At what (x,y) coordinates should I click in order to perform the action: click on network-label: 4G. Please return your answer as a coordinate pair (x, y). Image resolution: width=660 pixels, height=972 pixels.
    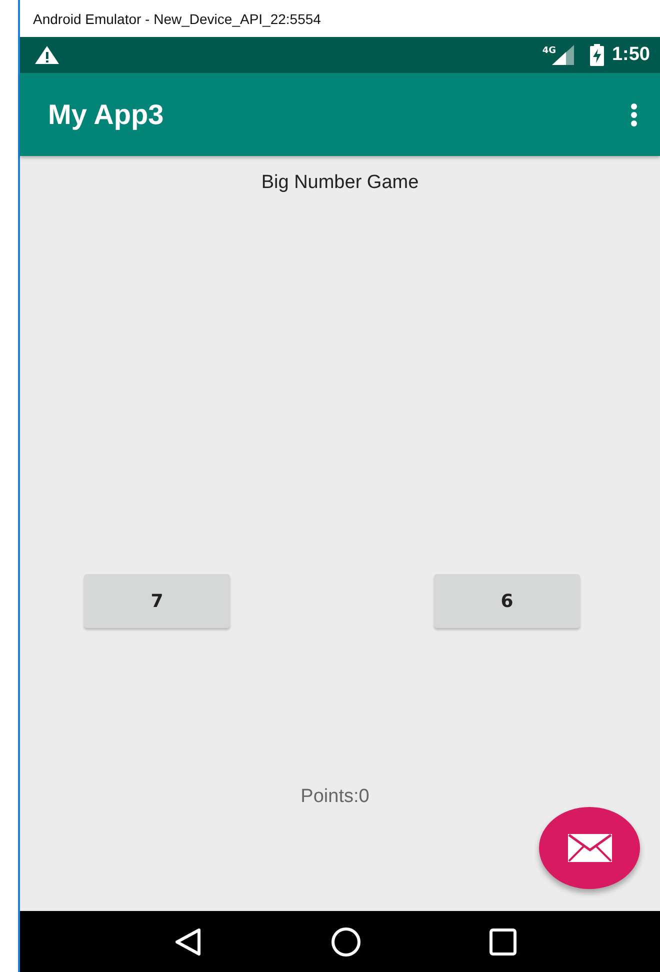
    Looking at the image, I should click on (549, 51).